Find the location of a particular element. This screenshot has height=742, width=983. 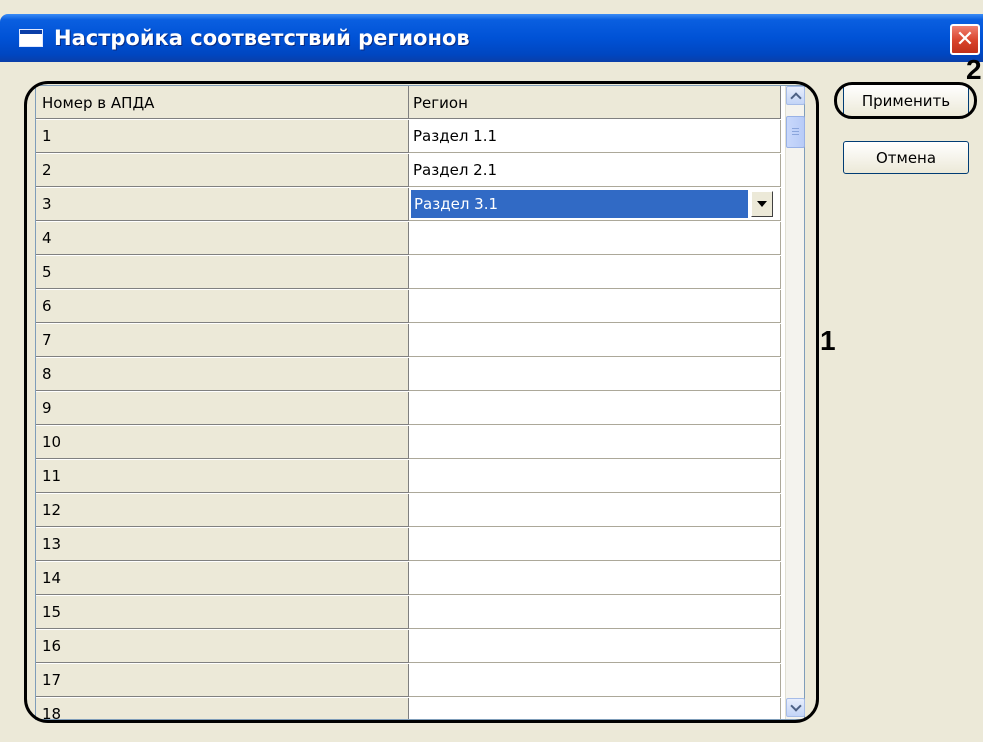

cell-region: Раздел 3.1 is located at coordinates (595, 204).